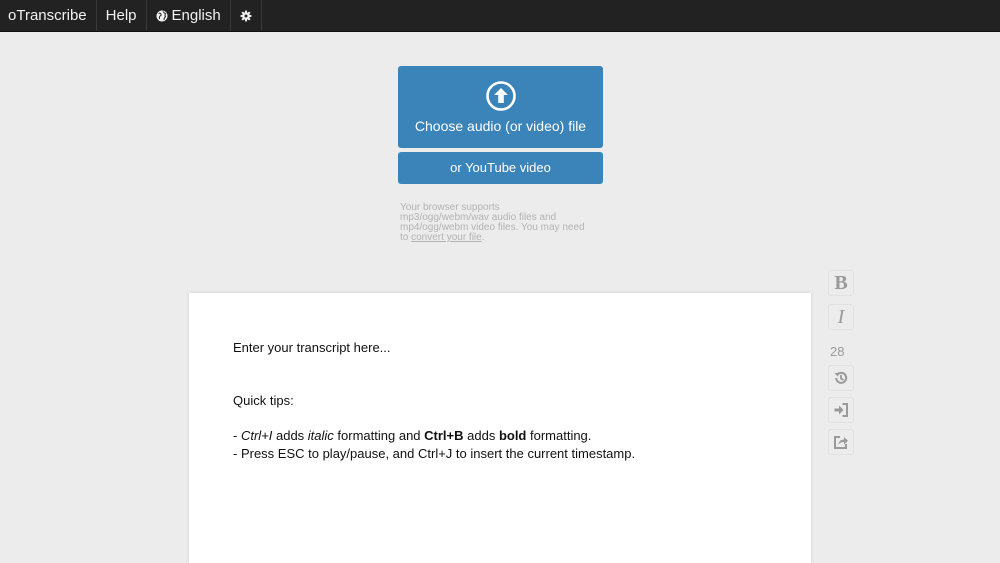 This screenshot has height=563, width=1000. What do you see at coordinates (256, 435) in the screenshot?
I see `ctrl-i-key: Ctrl+I` at bounding box center [256, 435].